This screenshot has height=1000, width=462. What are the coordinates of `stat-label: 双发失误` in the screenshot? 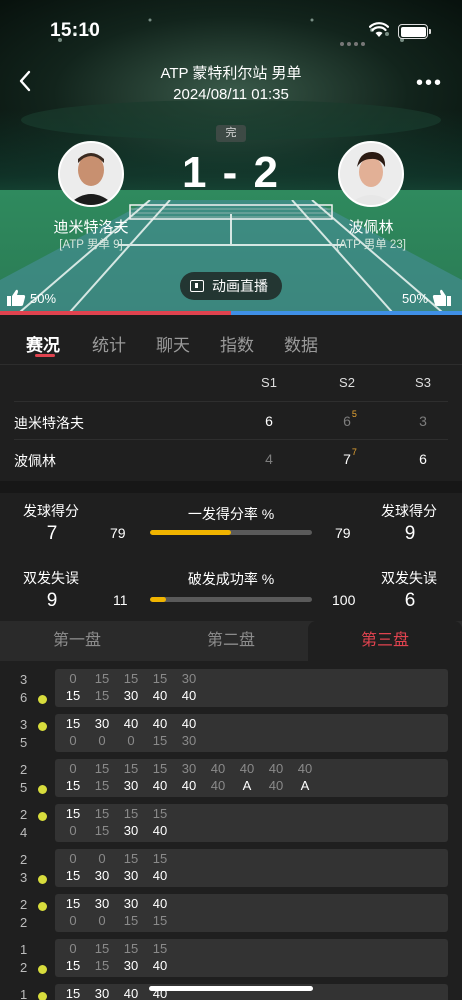 It's located at (409, 578).